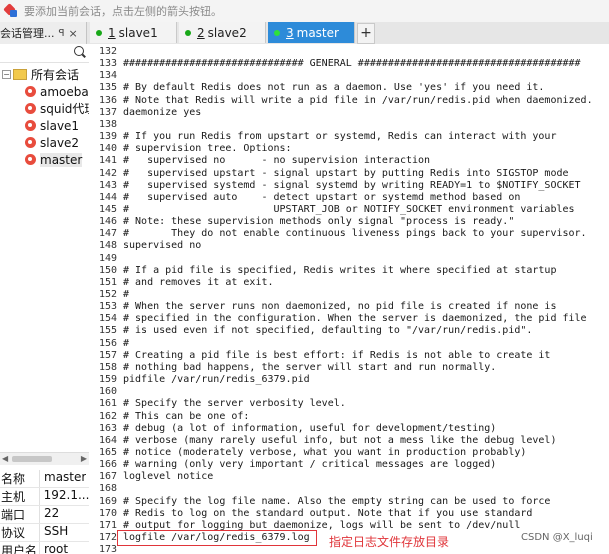 The width and height of the screenshot is (609, 554). What do you see at coordinates (44, 108) in the screenshot?
I see `session-item-squid: squid代理` at bounding box center [44, 108].